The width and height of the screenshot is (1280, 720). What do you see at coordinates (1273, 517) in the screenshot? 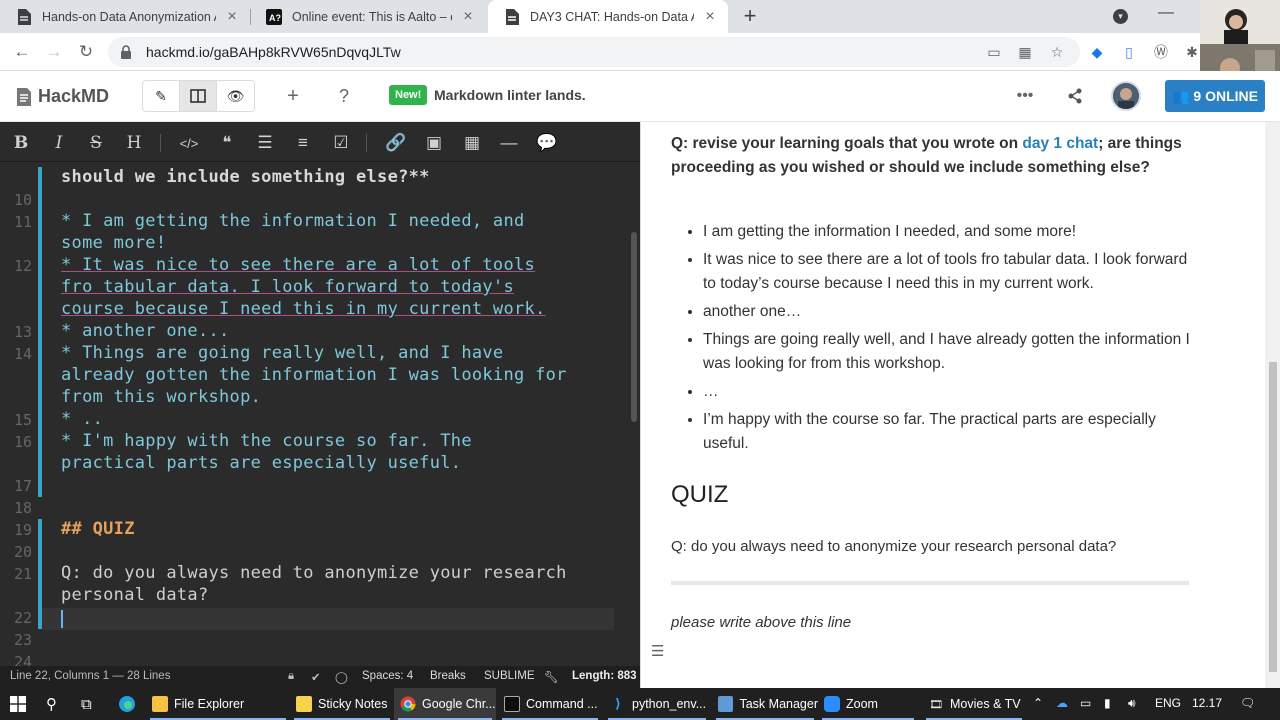
I see `preview-scroll-thumb` at bounding box center [1273, 517].